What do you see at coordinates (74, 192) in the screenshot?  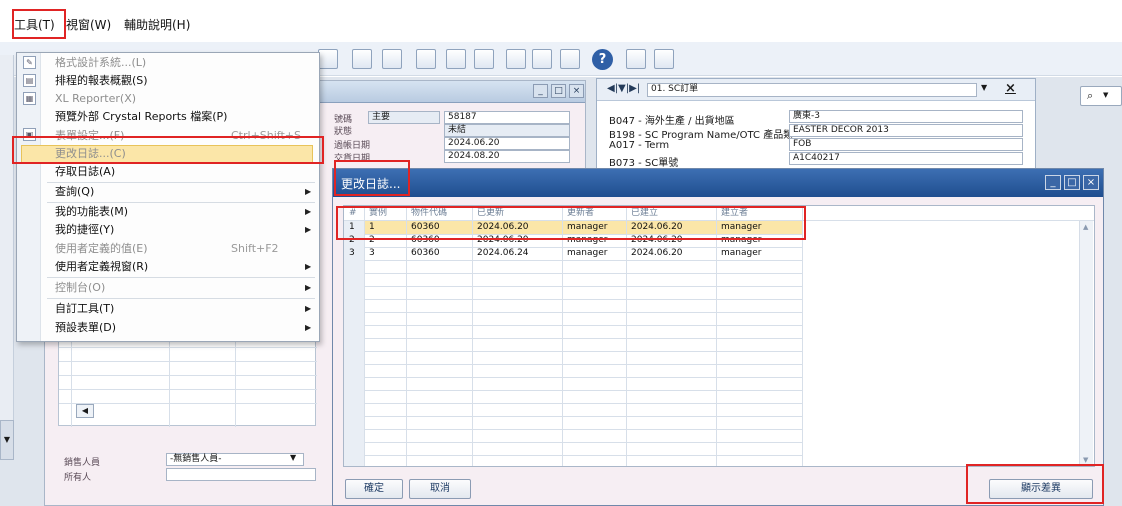 I see `menu-item-queries: 查詢(Q)` at bounding box center [74, 192].